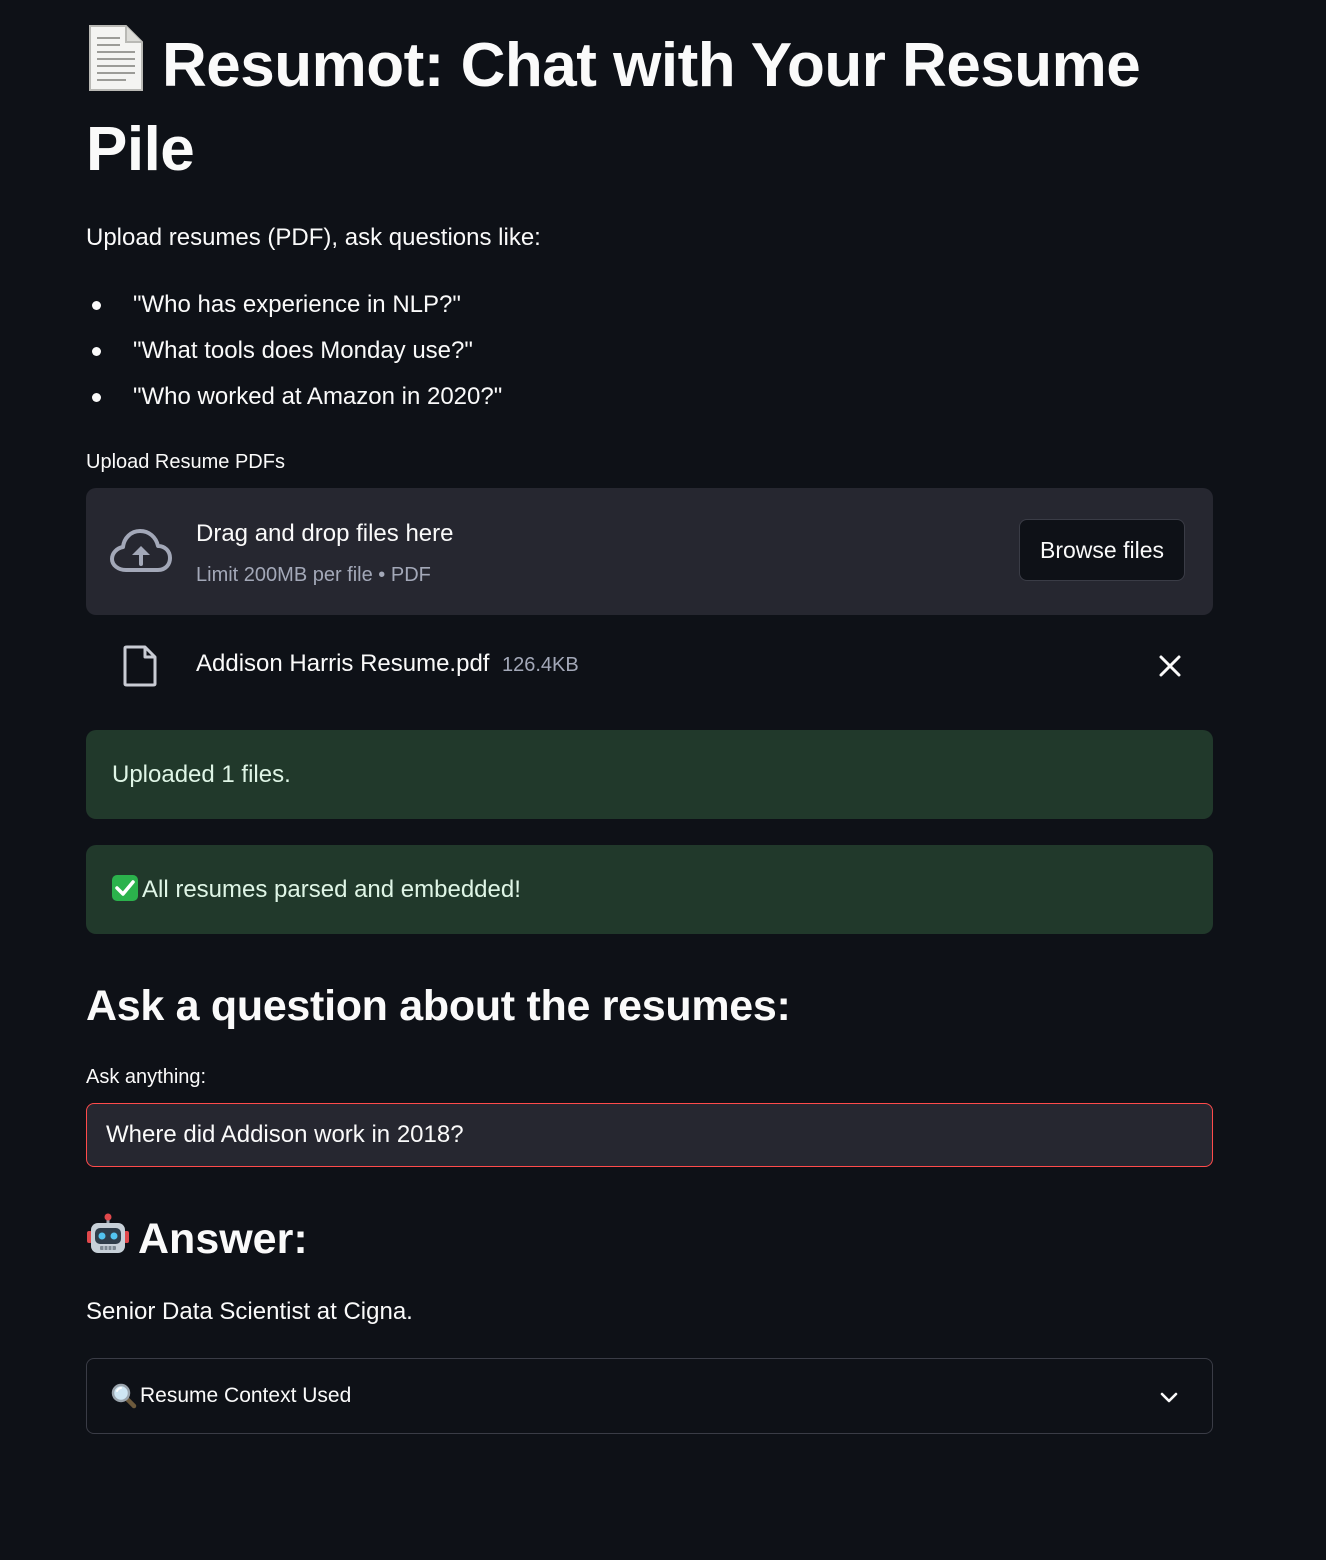 Image resolution: width=1326 pixels, height=1560 pixels. I want to click on parse-success-alert: All resumes parsed and embedded!, so click(649, 889).